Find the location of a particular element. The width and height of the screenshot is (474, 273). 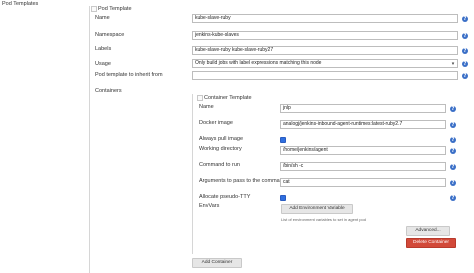

command-input: /bin/sh -c is located at coordinates (363, 166).